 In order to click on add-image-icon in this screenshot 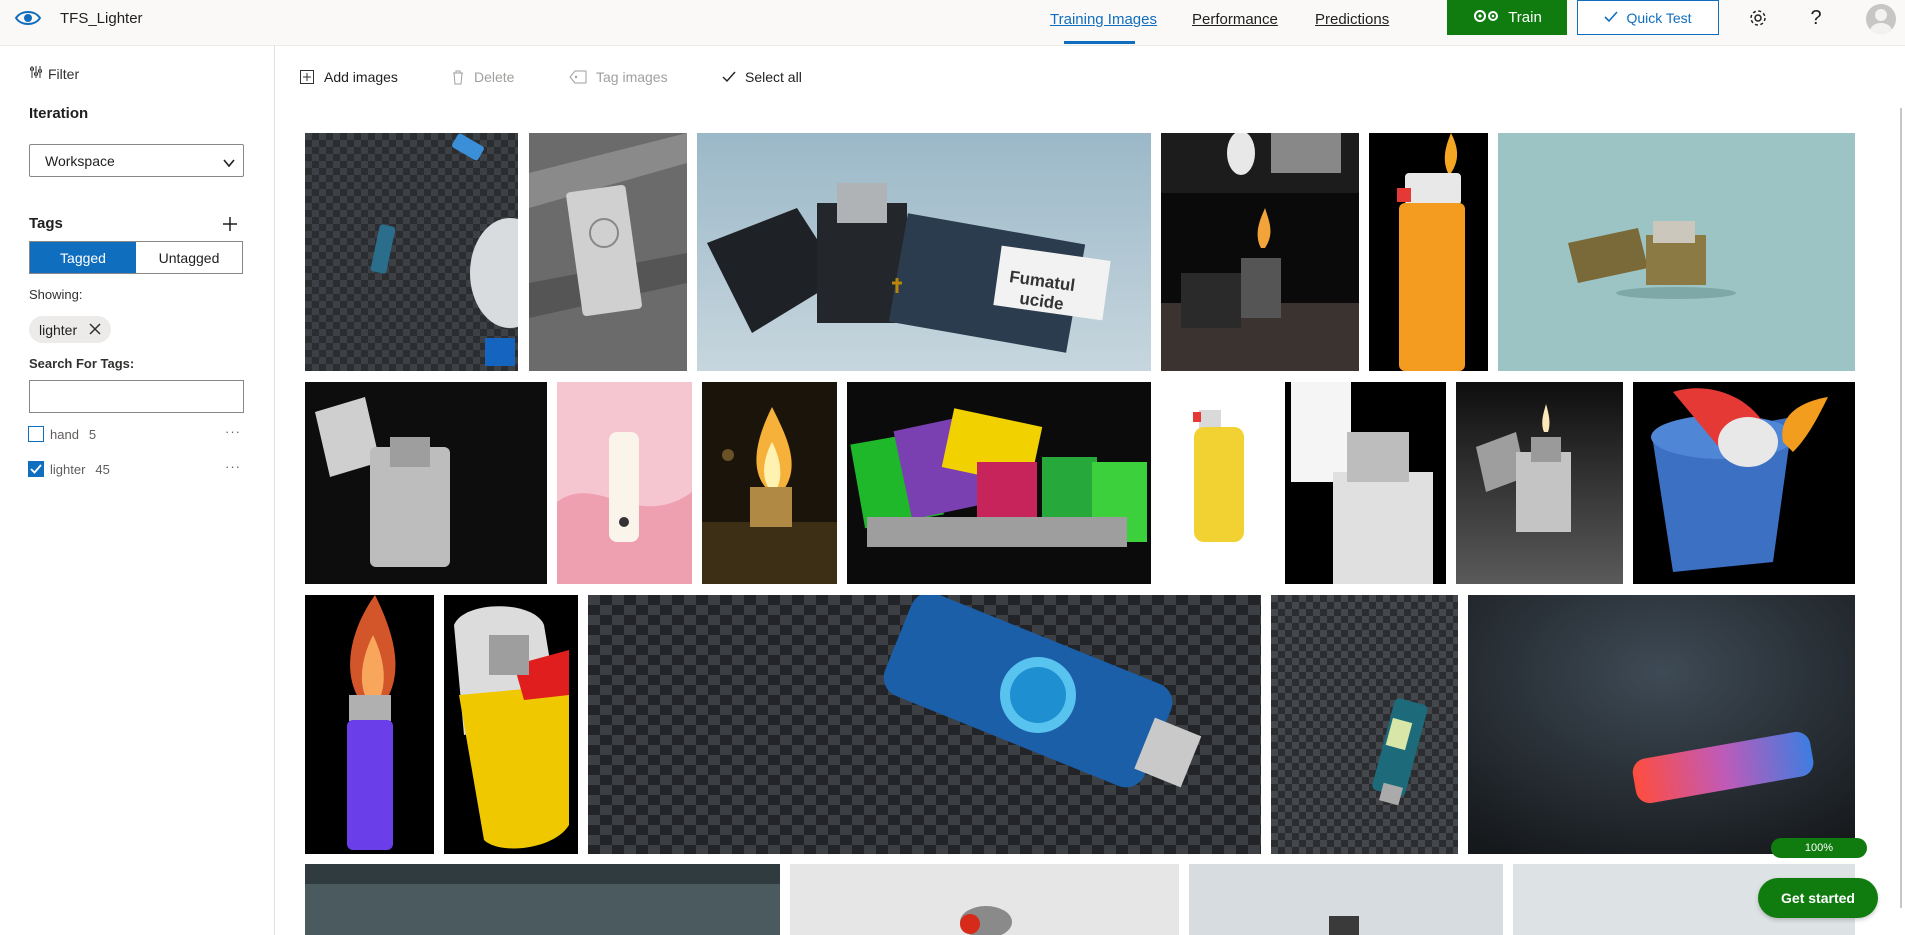, I will do `click(307, 77)`.